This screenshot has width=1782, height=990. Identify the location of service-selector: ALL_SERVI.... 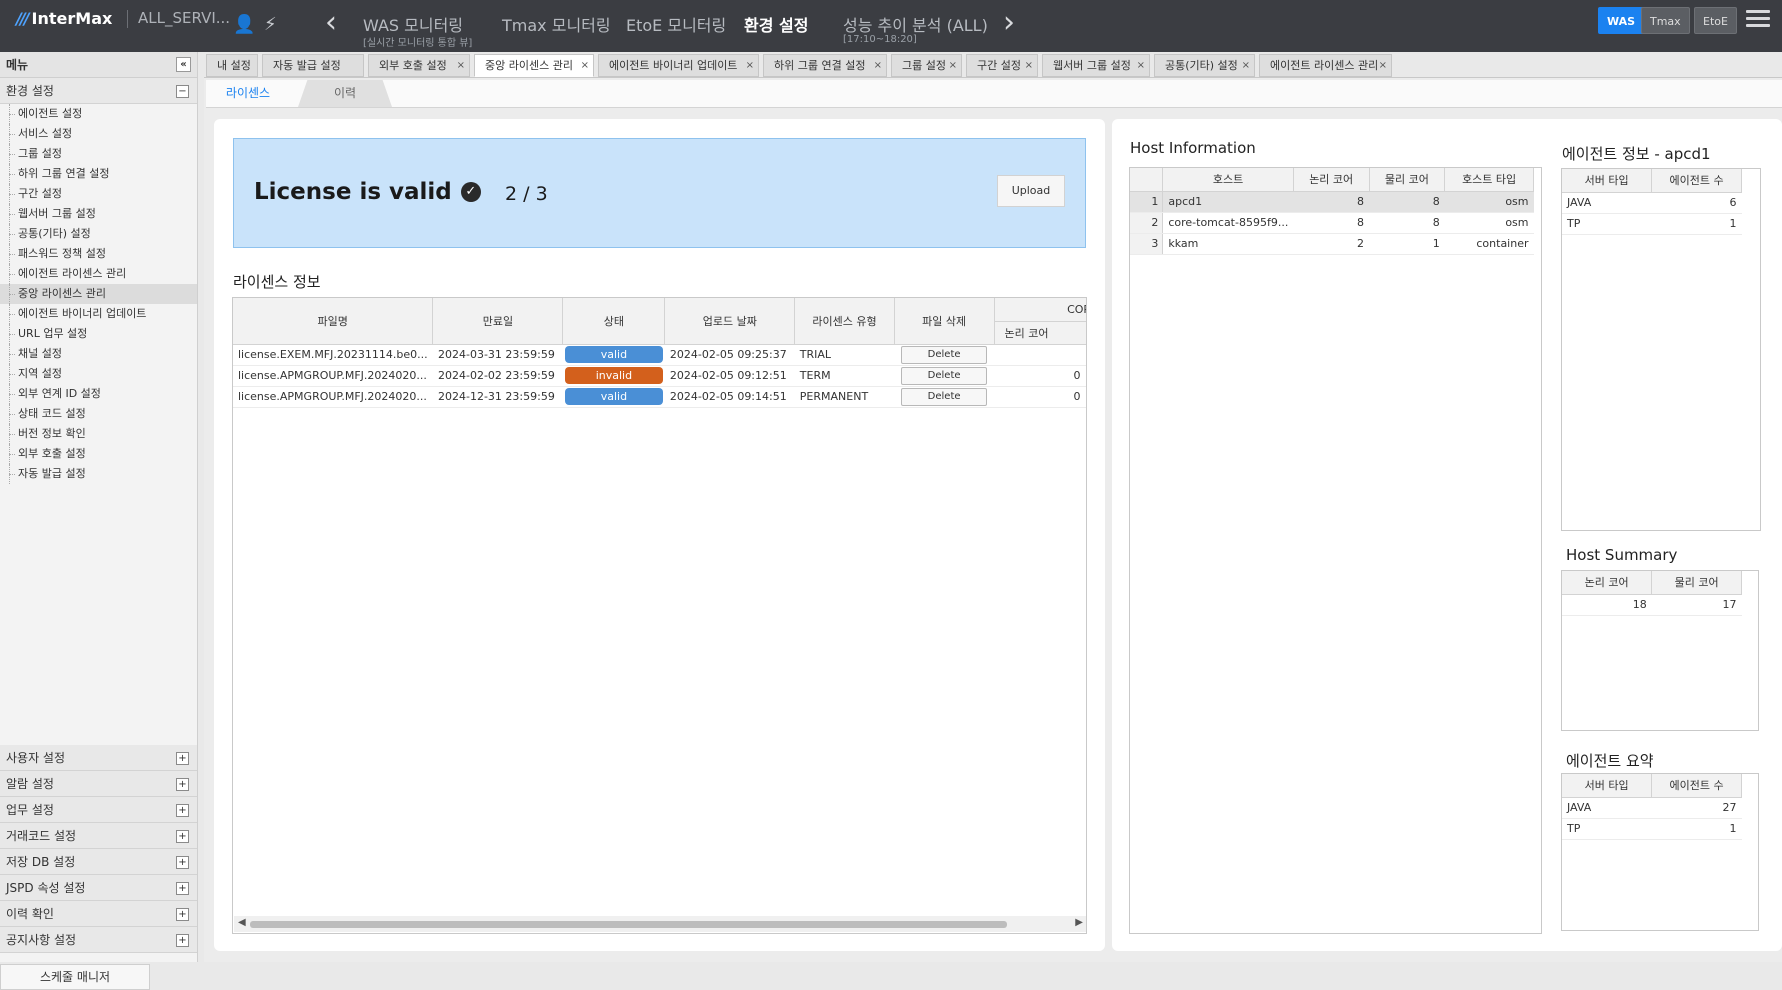
(184, 18).